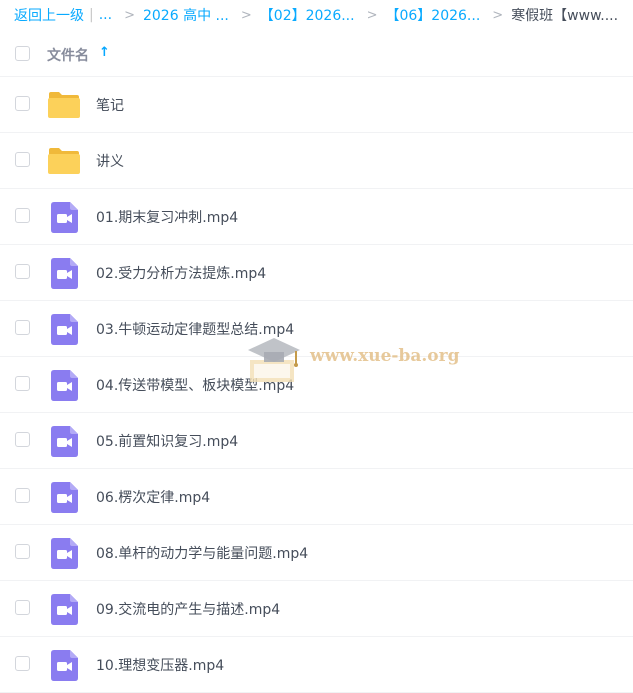  Describe the element at coordinates (167, 441) in the screenshot. I see `file-name: 05.前置知识复习.mp4` at that location.